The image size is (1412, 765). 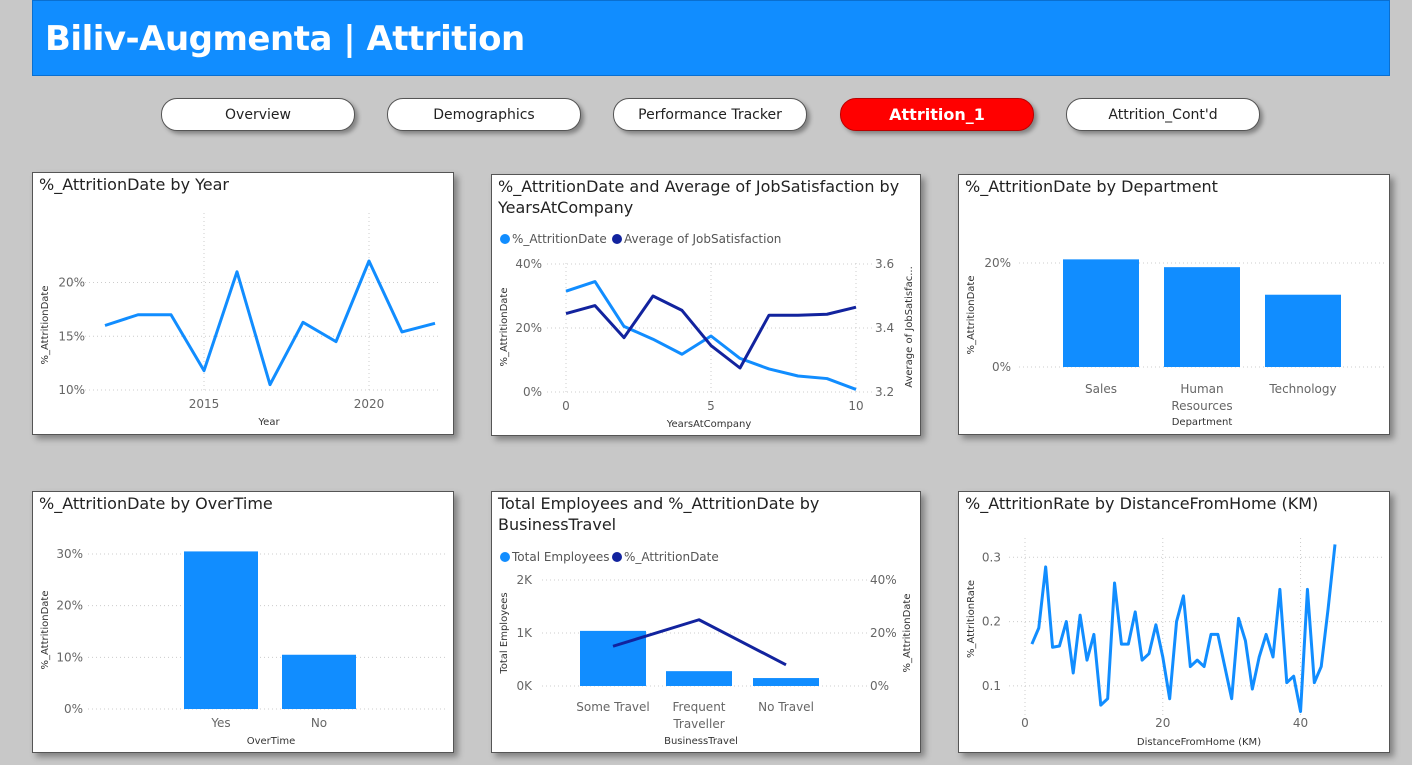 What do you see at coordinates (1302, 389) in the screenshot?
I see `x-tick-label: Technology` at bounding box center [1302, 389].